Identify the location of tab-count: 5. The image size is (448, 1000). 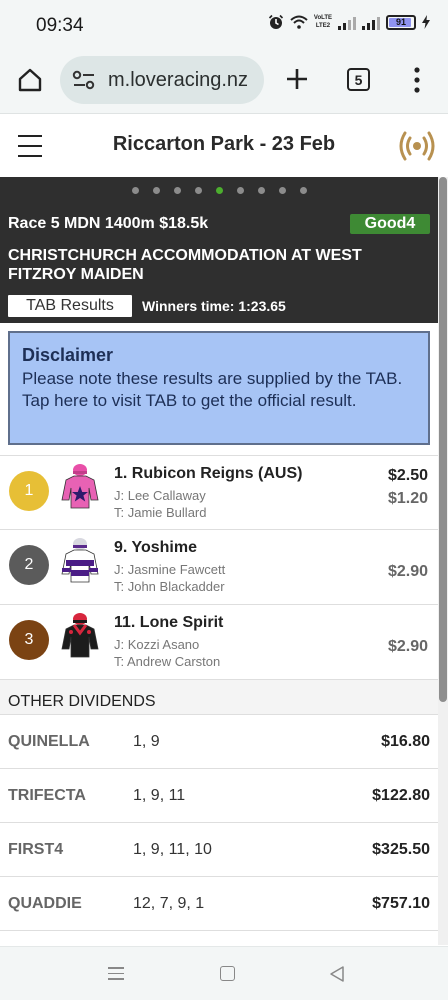
(358, 79).